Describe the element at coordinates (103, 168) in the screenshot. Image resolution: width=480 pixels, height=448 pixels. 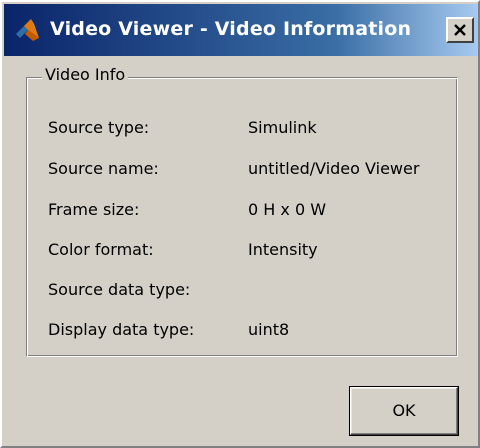
I see `source-name-label: Source name:` at that location.